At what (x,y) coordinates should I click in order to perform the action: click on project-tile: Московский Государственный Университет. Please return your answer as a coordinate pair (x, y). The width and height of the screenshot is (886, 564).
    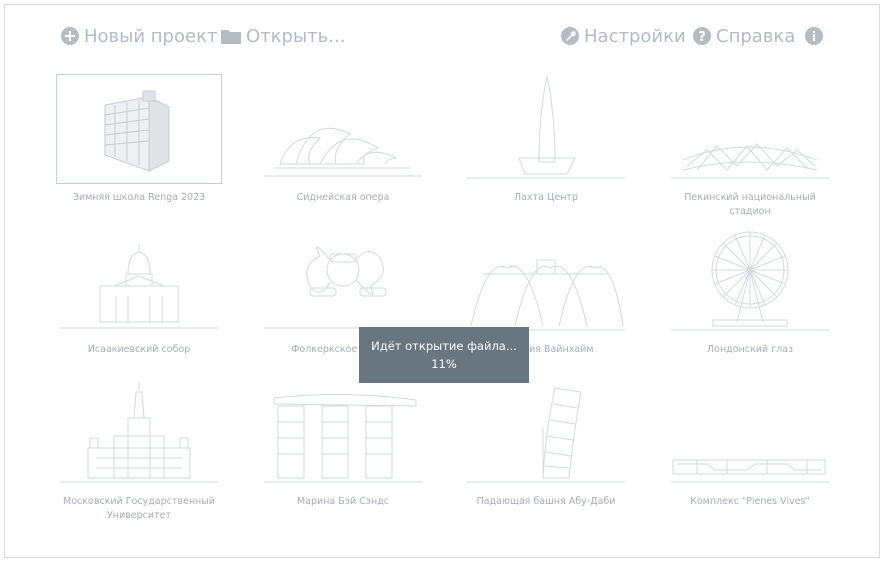
    Looking at the image, I should click on (139, 450).